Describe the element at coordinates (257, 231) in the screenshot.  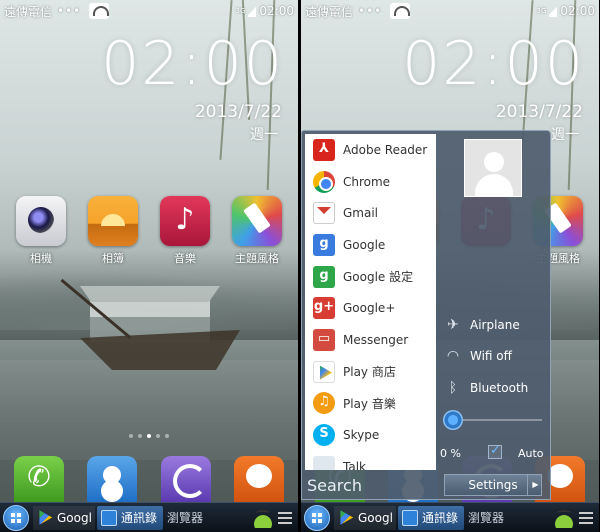
I see `app-theme: 主題風格` at that location.